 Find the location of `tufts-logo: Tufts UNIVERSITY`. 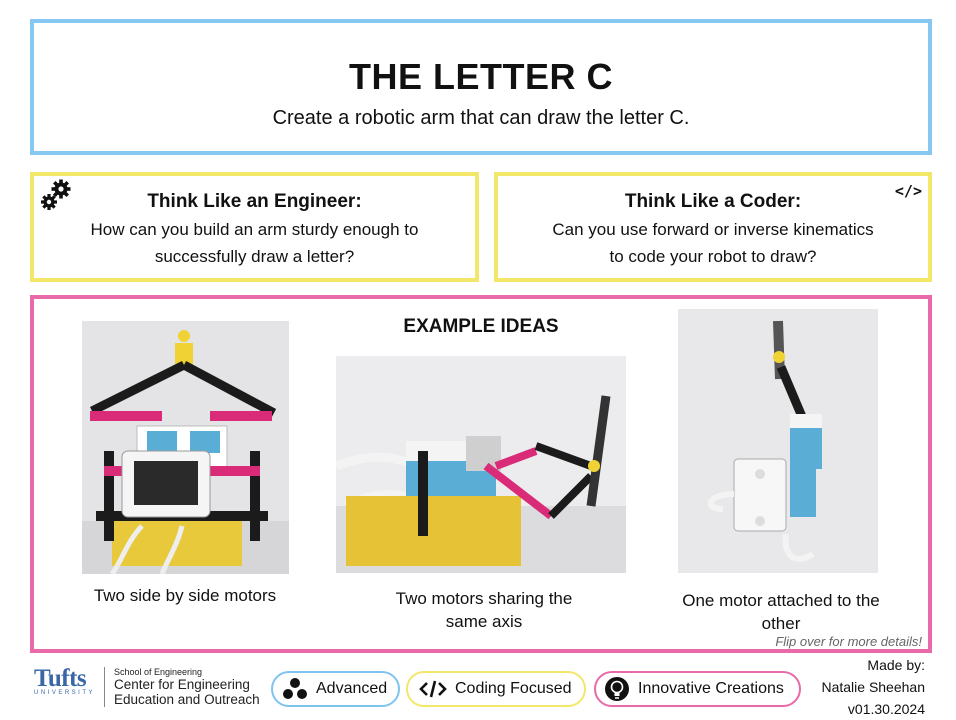

tufts-logo: Tufts UNIVERSITY is located at coordinates (64, 680).